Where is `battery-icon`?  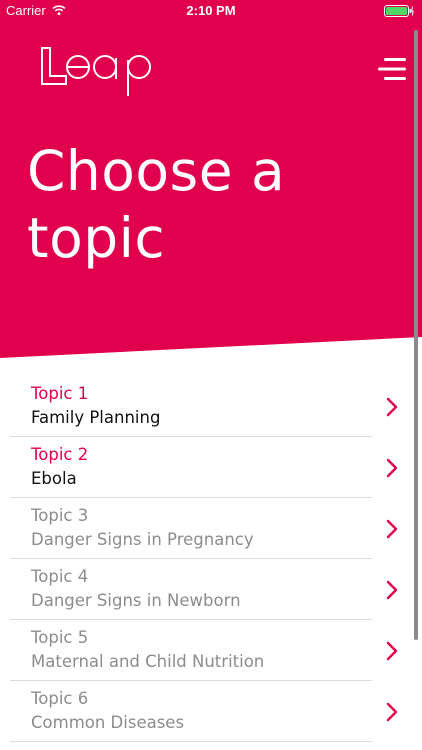 battery-icon is located at coordinates (399, 11).